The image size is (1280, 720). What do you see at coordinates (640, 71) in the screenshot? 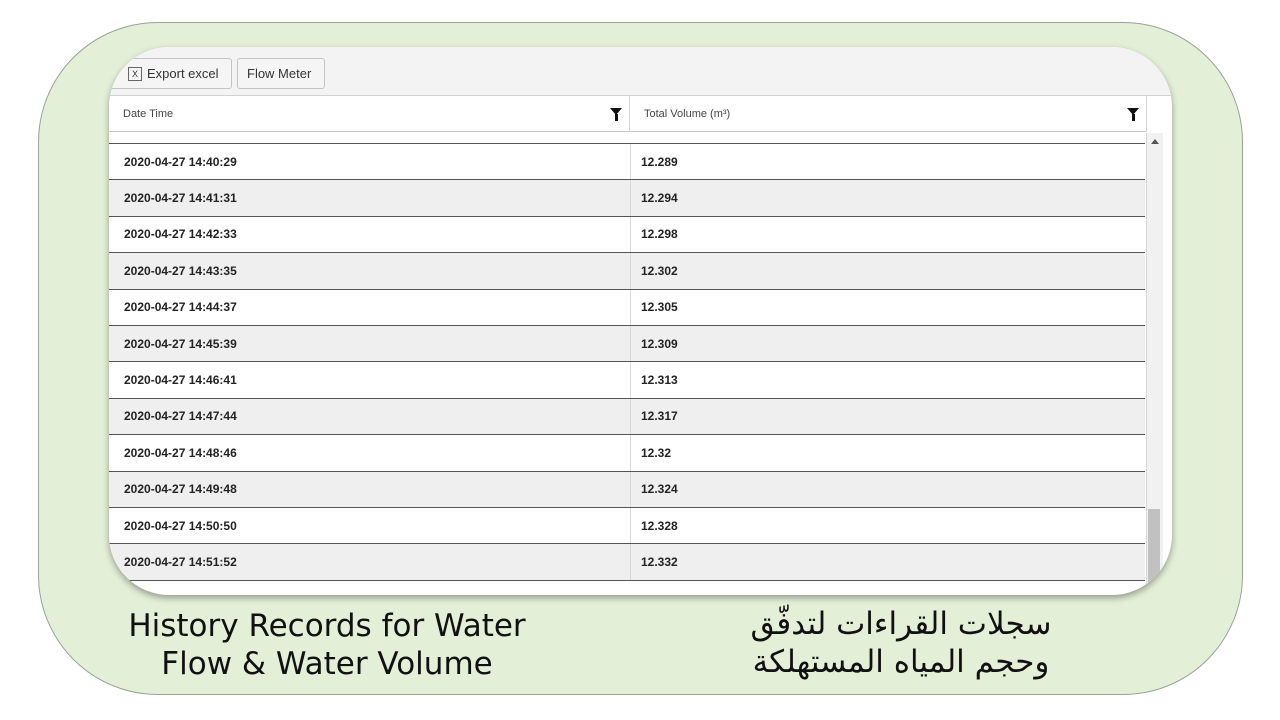
I see `table-toolbar: X Export excel Flow Meter` at bounding box center [640, 71].